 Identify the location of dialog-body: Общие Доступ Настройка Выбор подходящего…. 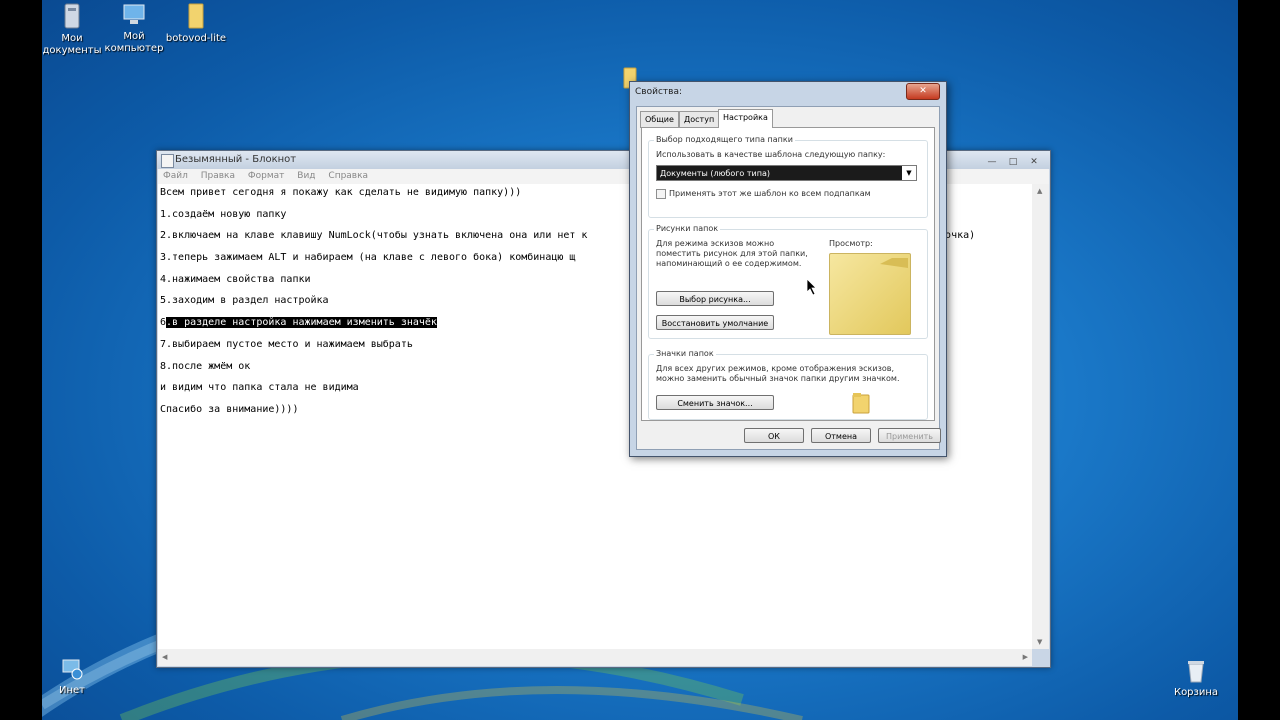
(788, 278).